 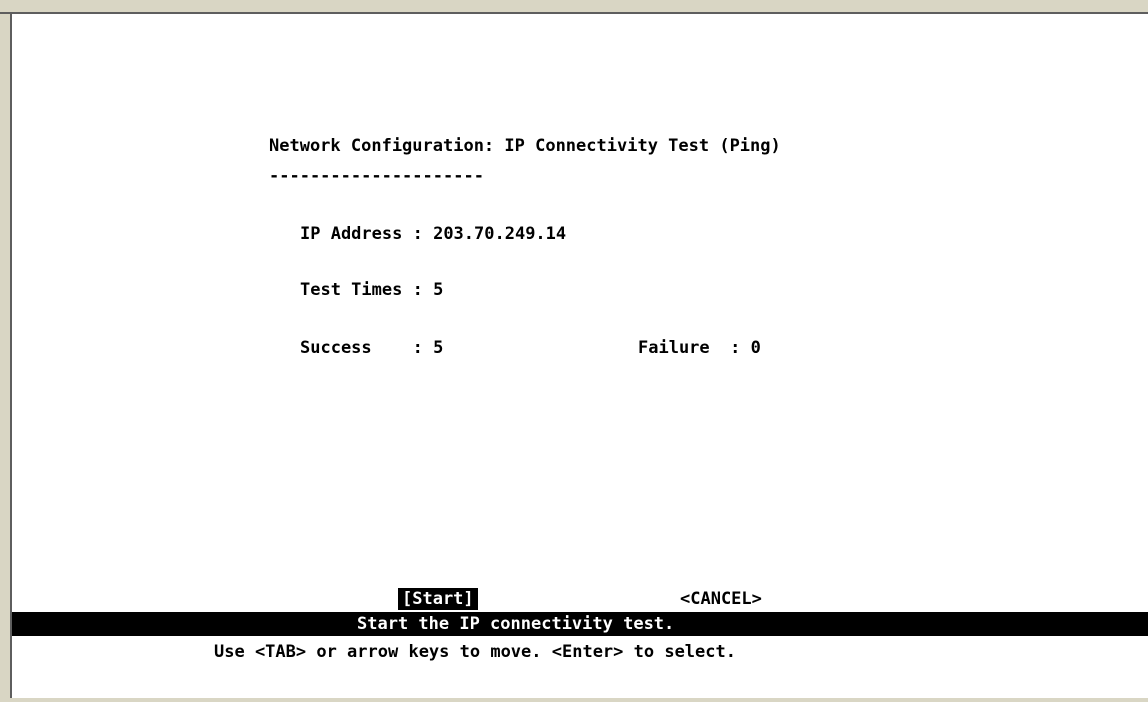 What do you see at coordinates (674, 348) in the screenshot?
I see `failure-label: Failure` at bounding box center [674, 348].